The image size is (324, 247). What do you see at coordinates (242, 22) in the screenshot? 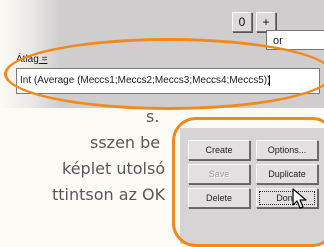
I see `zero-button: 0` at bounding box center [242, 22].